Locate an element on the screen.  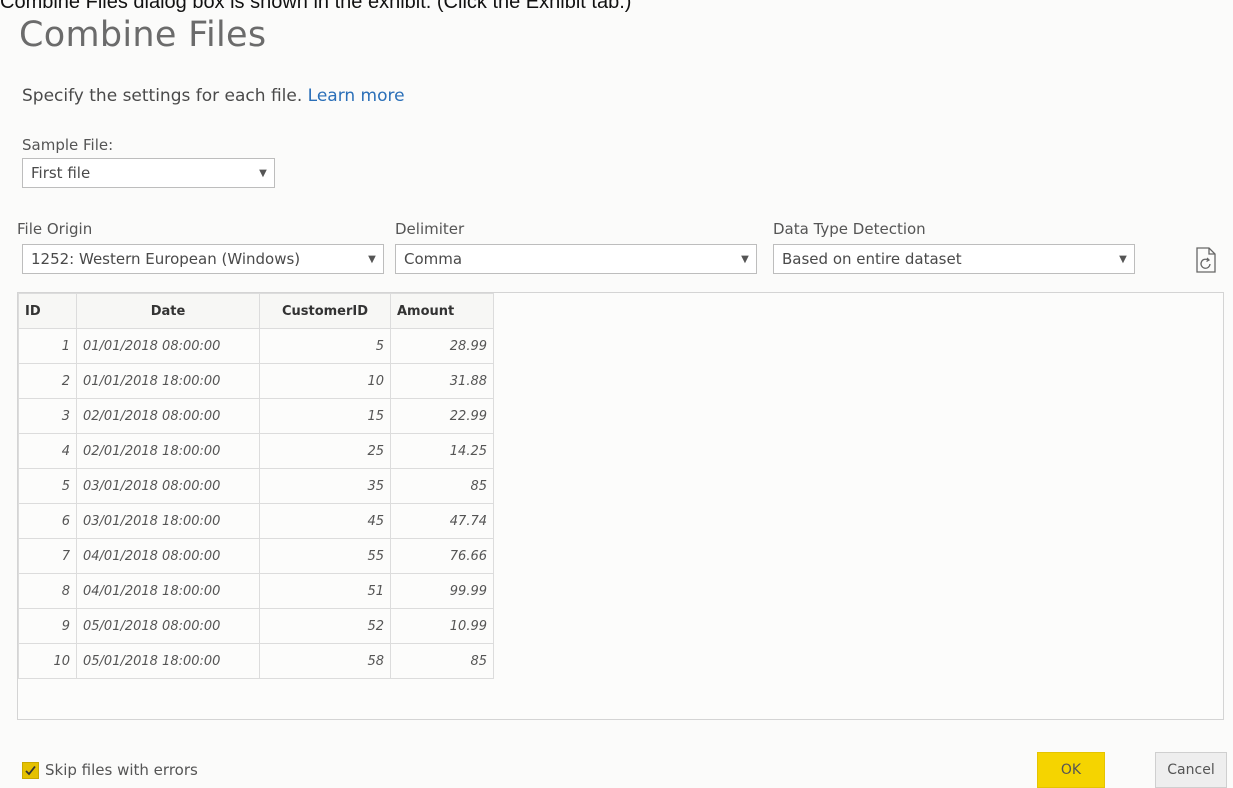
cell-amount: 99.99 is located at coordinates (442, 591).